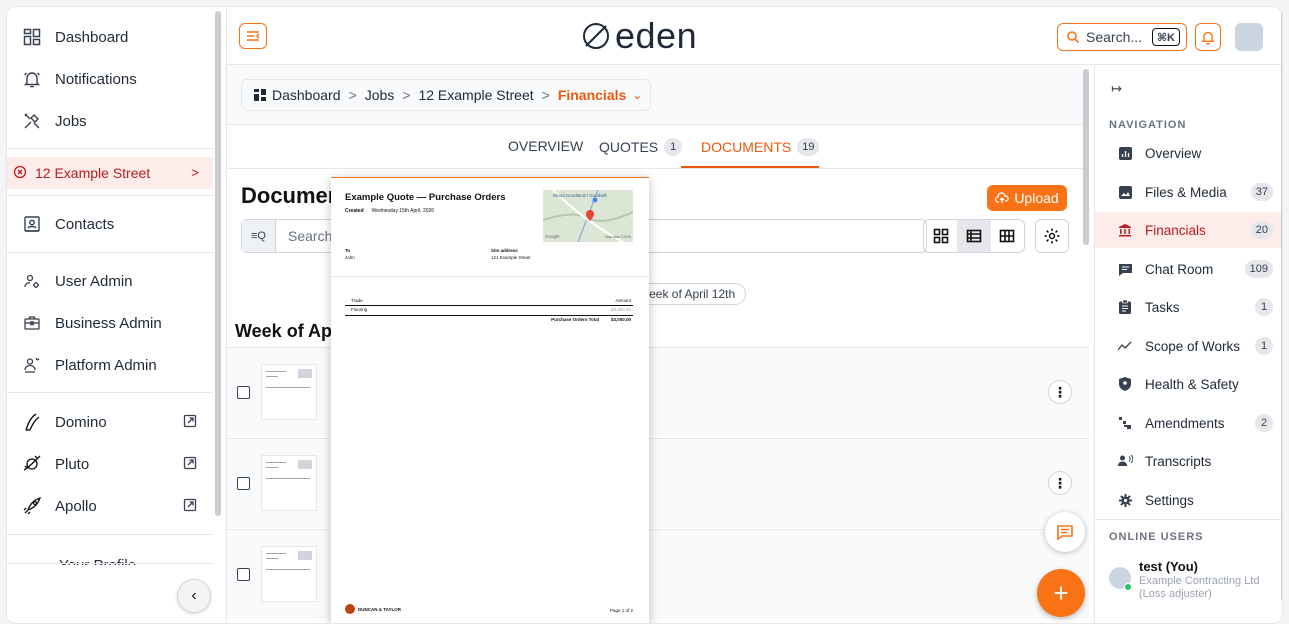 Image resolution: width=1289 pixels, height=624 pixels. What do you see at coordinates (1261, 192) in the screenshot?
I see `rp-count-badge: 37` at bounding box center [1261, 192].